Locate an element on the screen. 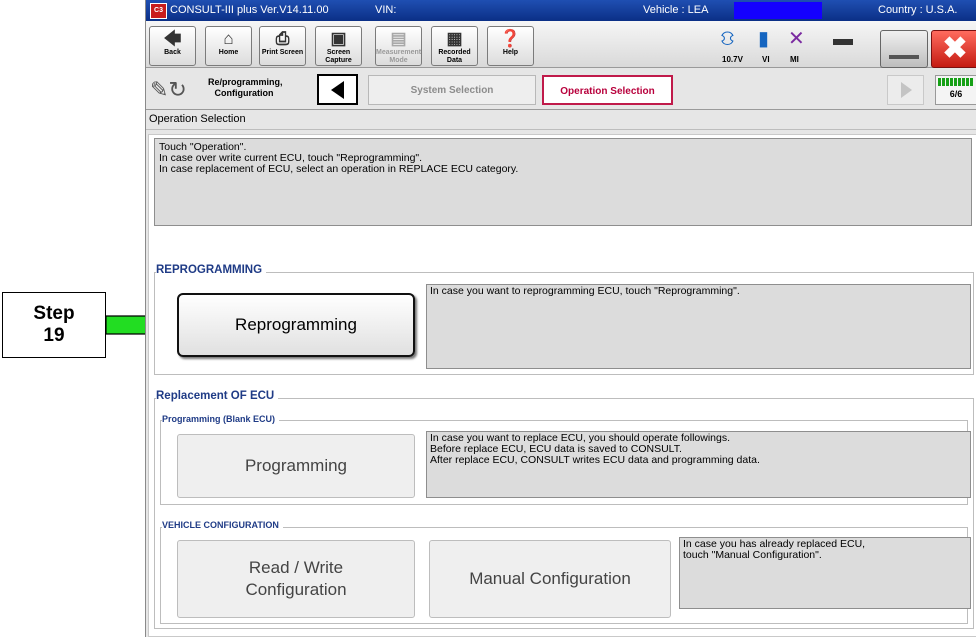 The height and width of the screenshot is (637, 976). reprogramming-group-label: REPROGRAMMING is located at coordinates (211, 270).